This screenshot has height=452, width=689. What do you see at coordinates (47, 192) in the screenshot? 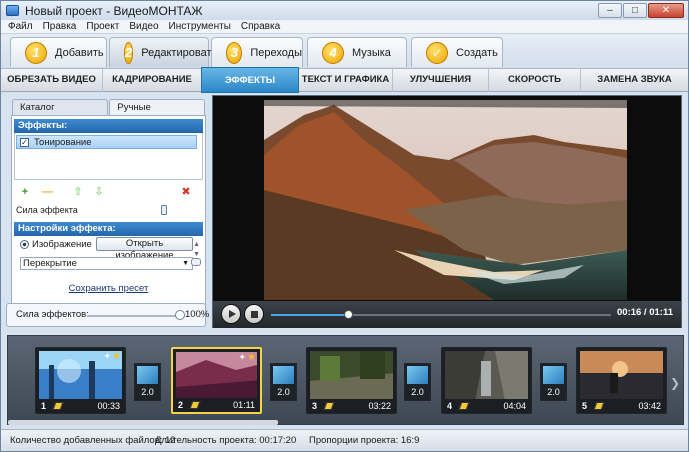
I see `remove-icon: —` at bounding box center [47, 192].